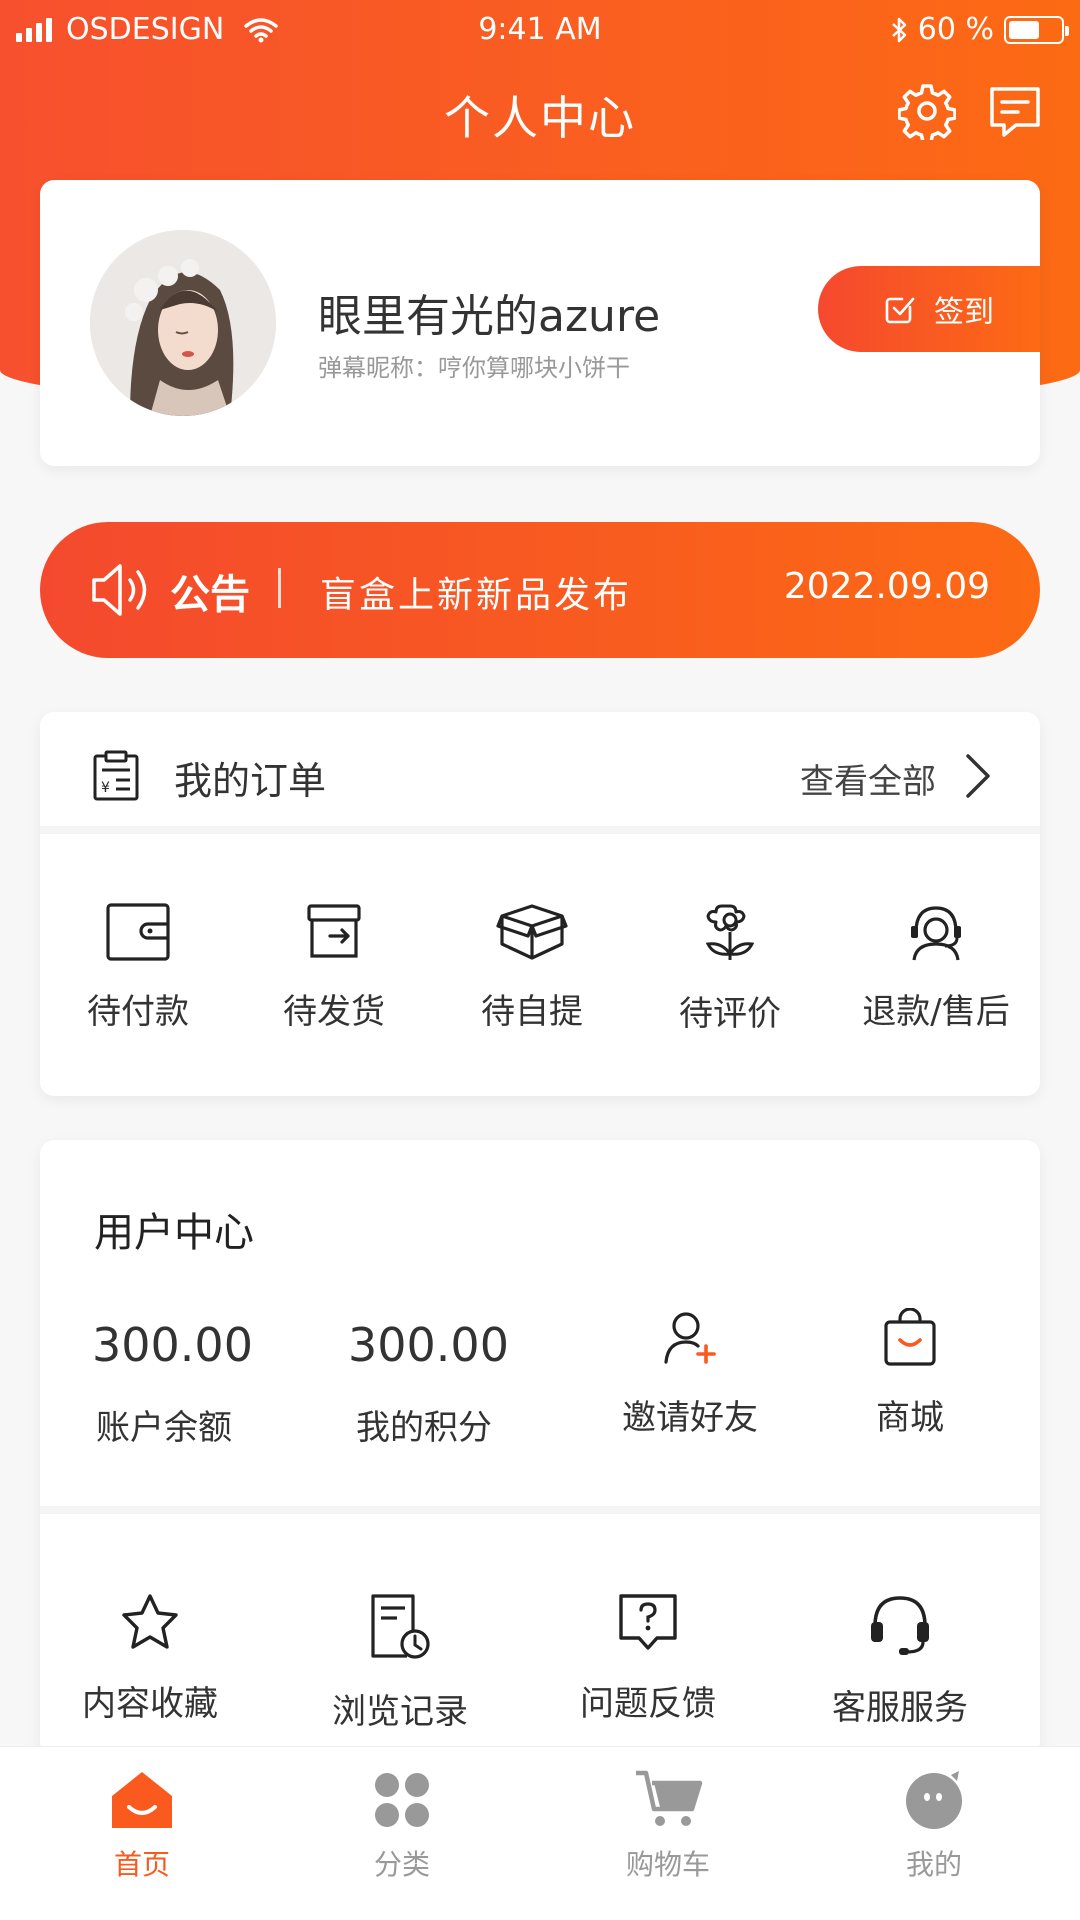 Image resolution: width=1080 pixels, height=1920 pixels. I want to click on tab-bar: 首页 分类 购物车 我的, so click(540, 1833).